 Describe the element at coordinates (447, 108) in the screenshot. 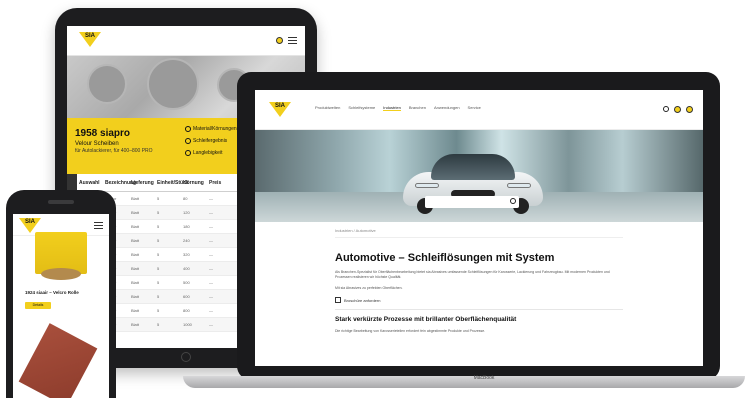

I see `nav-item: Anwendungen` at that location.